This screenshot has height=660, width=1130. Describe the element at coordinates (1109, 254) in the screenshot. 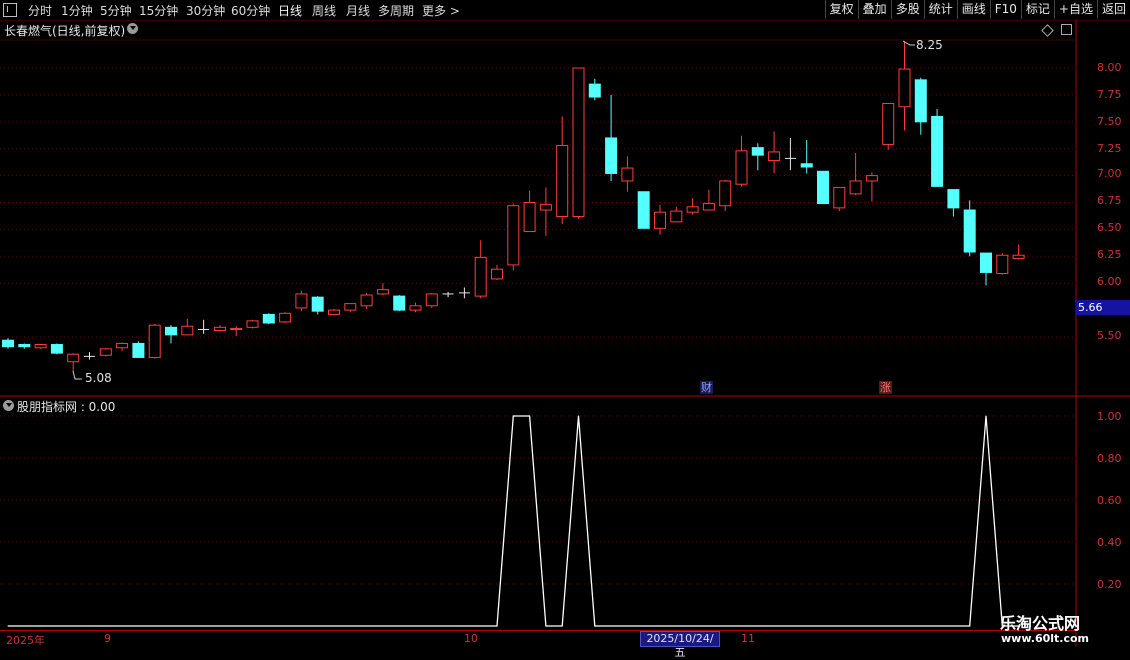

I see `y-tick-label: 6.25` at that location.